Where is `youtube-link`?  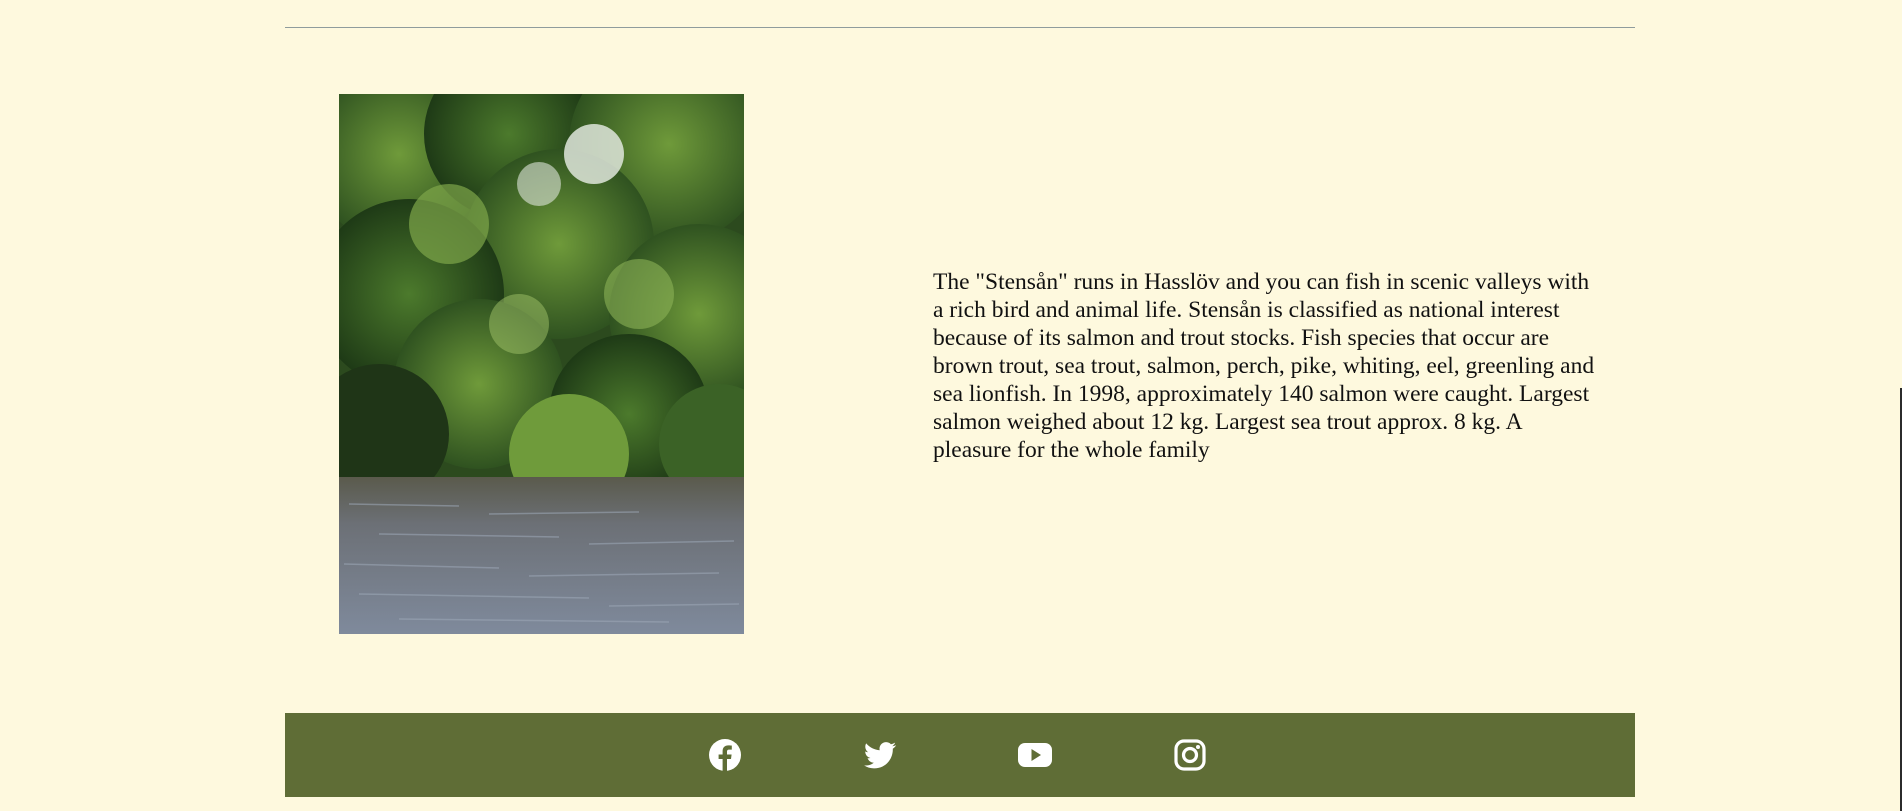 youtube-link is located at coordinates (1035, 755).